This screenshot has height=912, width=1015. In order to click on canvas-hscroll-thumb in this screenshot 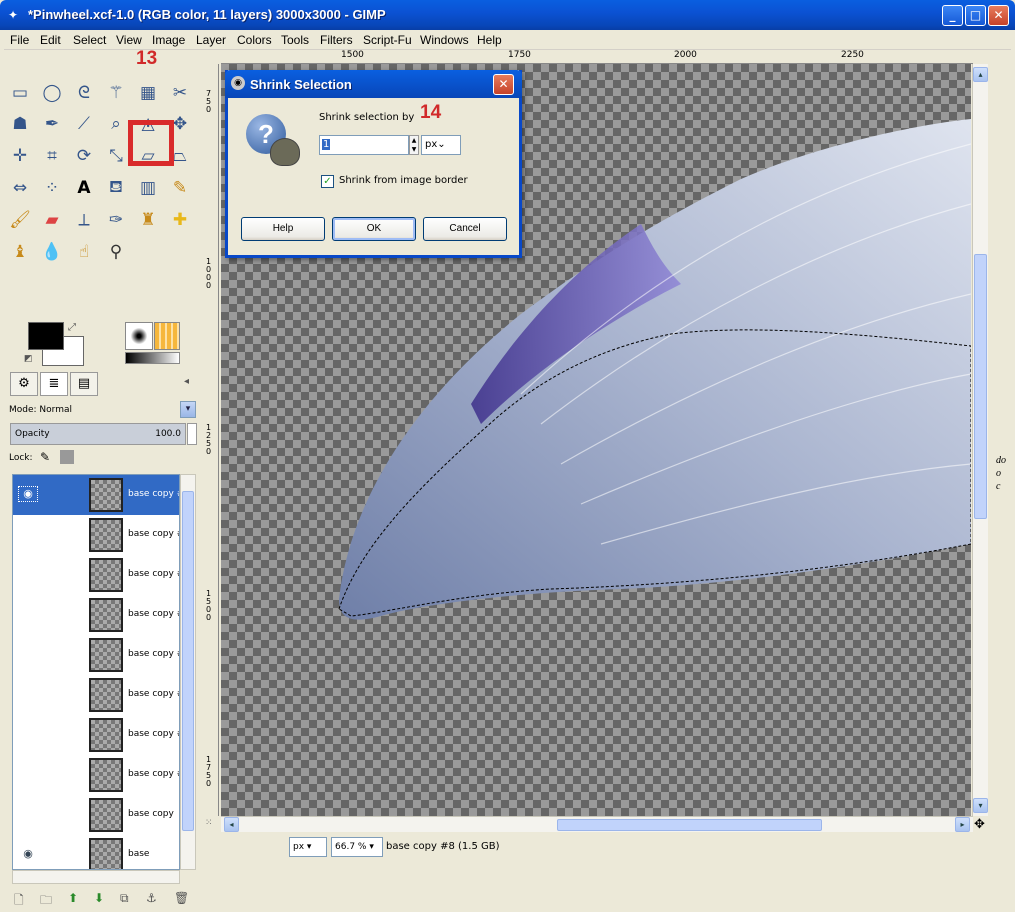, I will do `click(689, 825)`.